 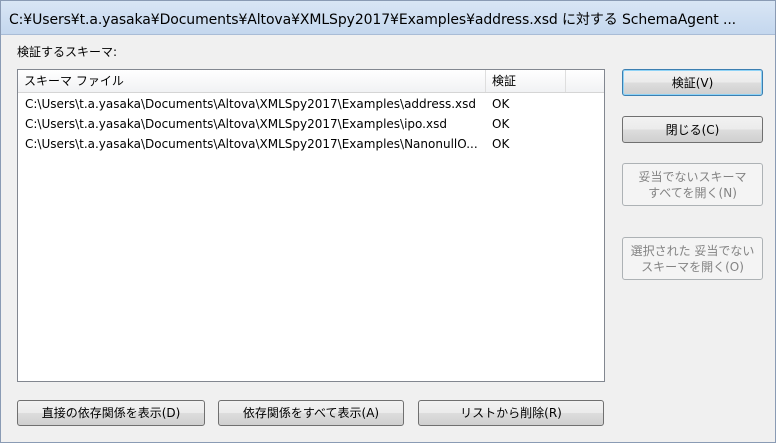 What do you see at coordinates (585, 81) in the screenshot?
I see `column-header-empty` at bounding box center [585, 81].